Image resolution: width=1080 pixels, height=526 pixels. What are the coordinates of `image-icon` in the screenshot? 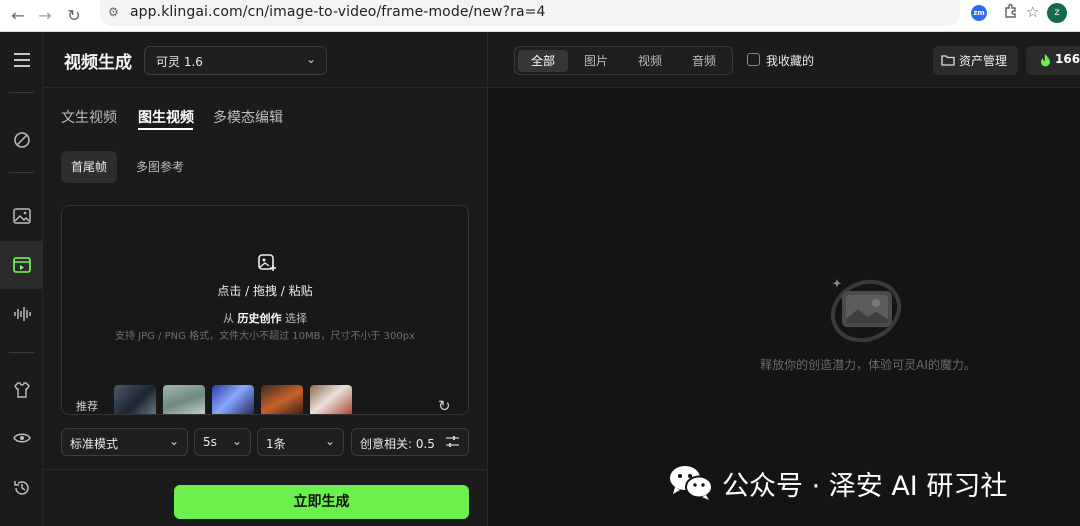 It's located at (21, 216).